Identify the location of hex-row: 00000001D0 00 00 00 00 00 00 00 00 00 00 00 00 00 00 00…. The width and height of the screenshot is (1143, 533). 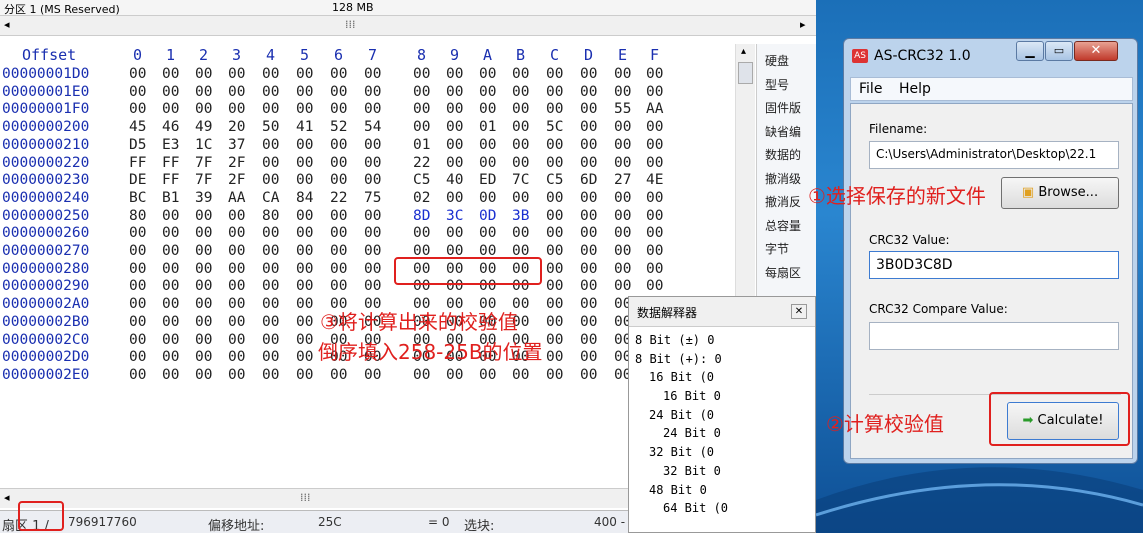
(340, 75).